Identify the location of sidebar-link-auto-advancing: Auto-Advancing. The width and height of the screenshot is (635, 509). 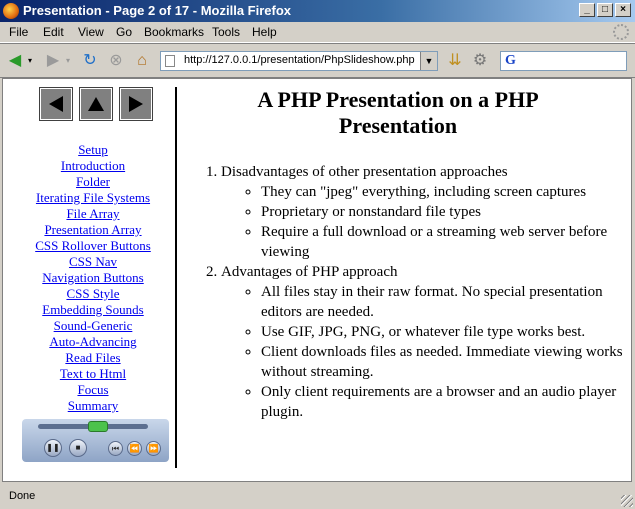
(93, 342).